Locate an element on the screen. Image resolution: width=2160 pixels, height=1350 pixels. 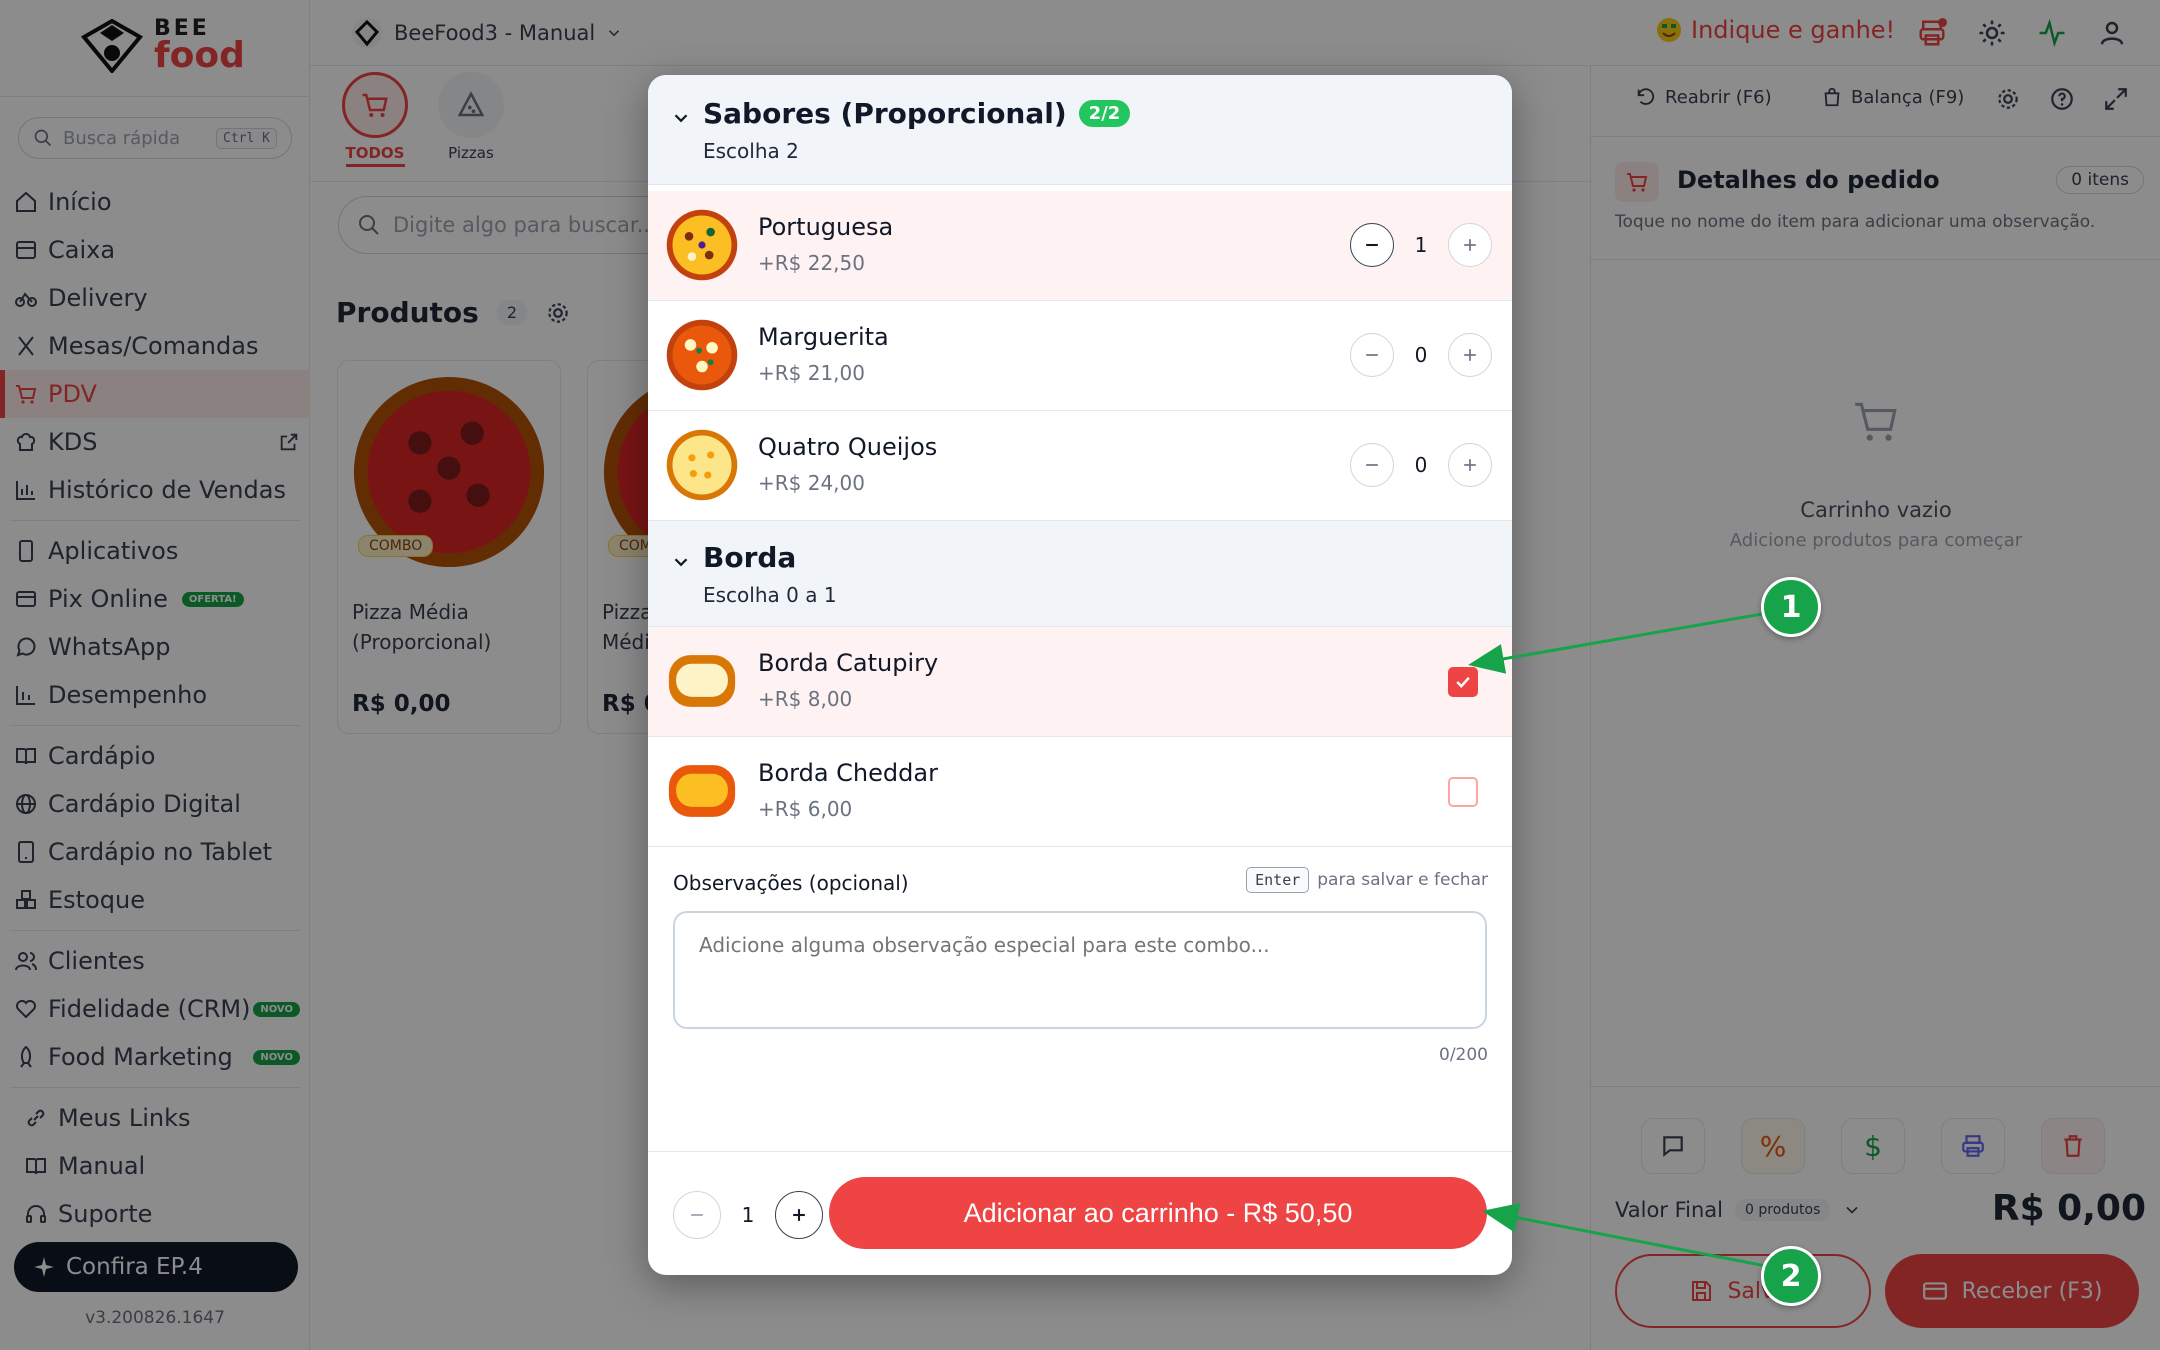
option-price: +R$ 8,00 is located at coordinates (805, 699).